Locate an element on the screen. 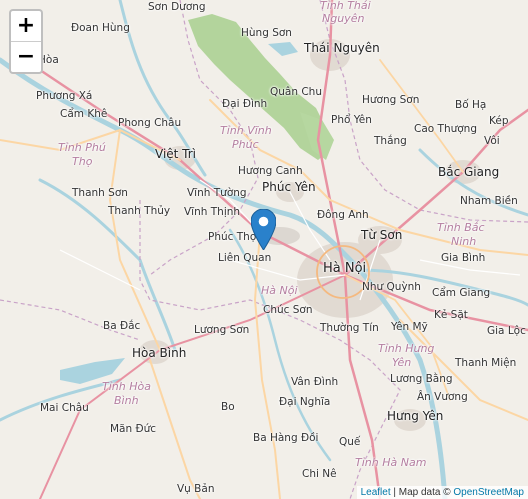  province-hoa-binh-line1: Tỉnh Hòa is located at coordinates (126, 386).